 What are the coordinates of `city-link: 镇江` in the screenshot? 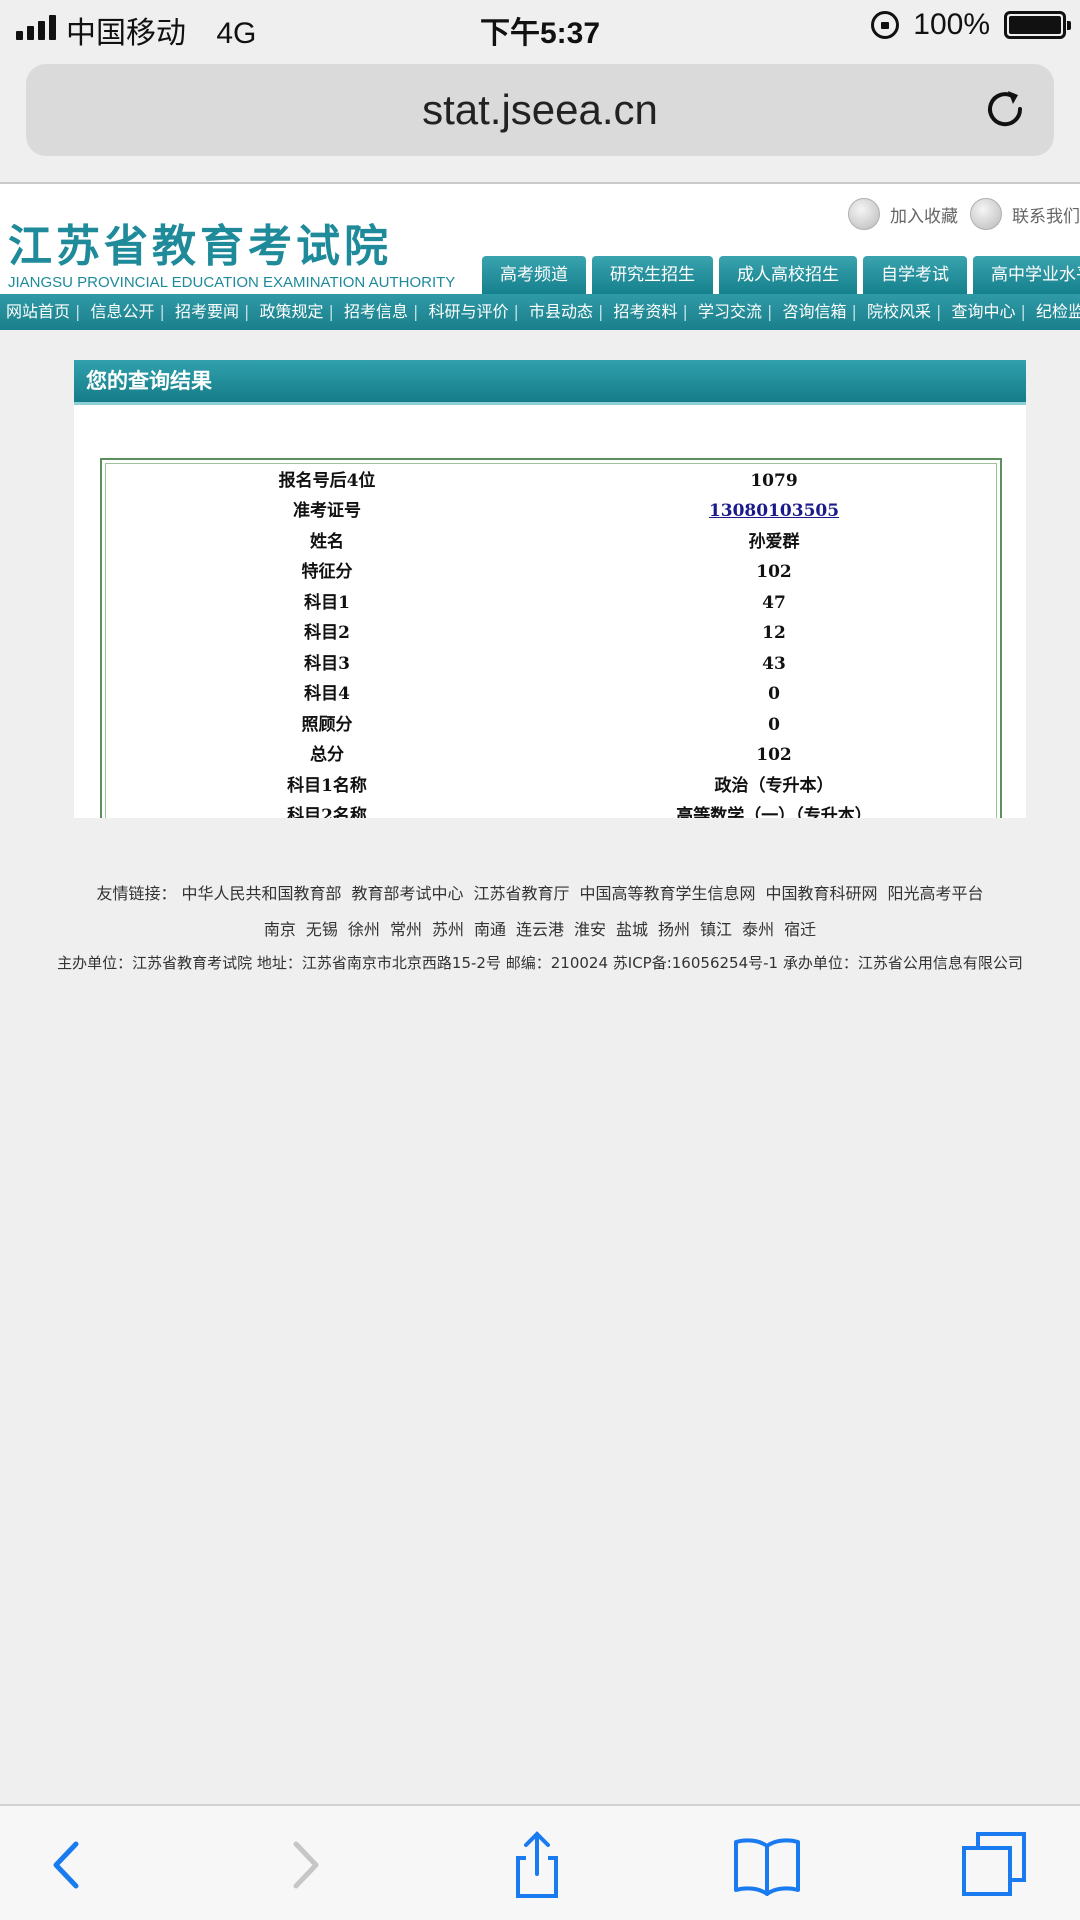 It's located at (716, 929).